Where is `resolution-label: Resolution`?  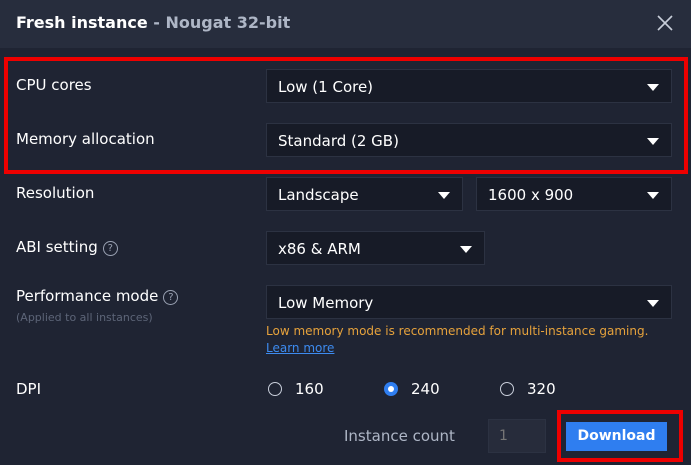 resolution-label: Resolution is located at coordinates (55, 193).